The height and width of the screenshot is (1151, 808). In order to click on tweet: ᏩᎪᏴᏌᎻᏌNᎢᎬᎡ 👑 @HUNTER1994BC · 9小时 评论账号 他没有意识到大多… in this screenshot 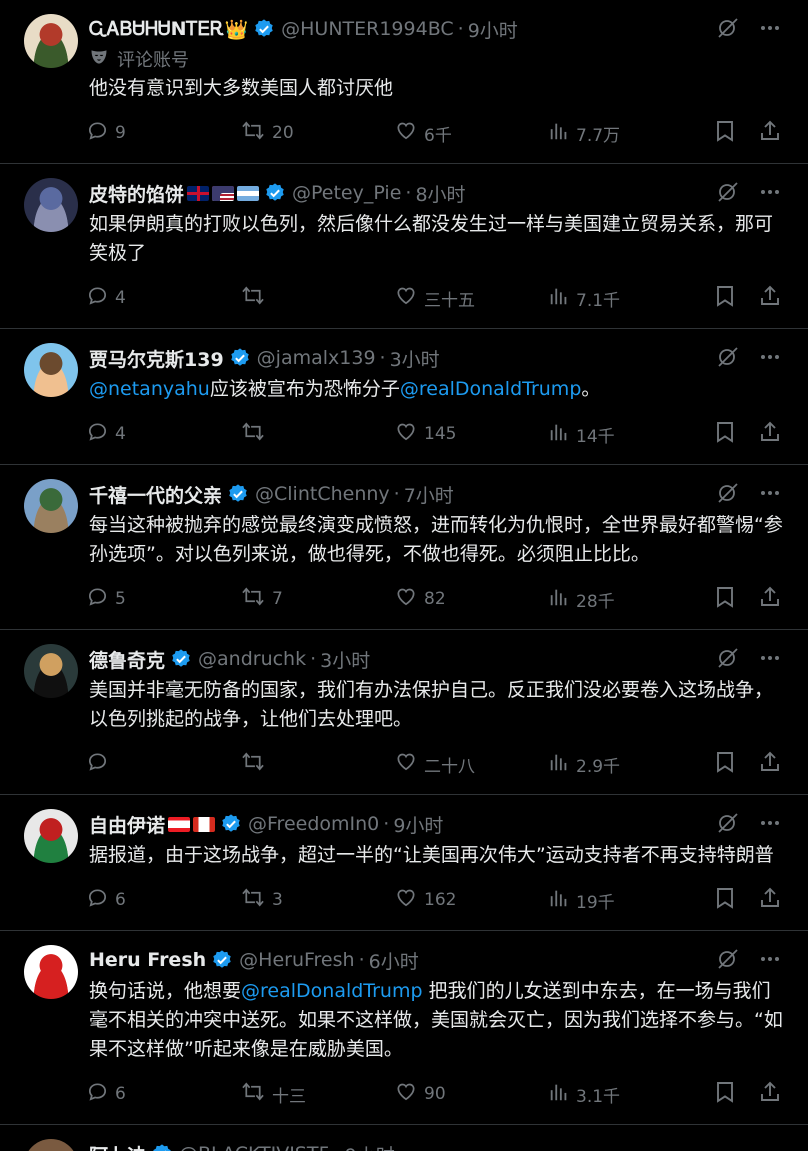, I will do `click(404, 82)`.